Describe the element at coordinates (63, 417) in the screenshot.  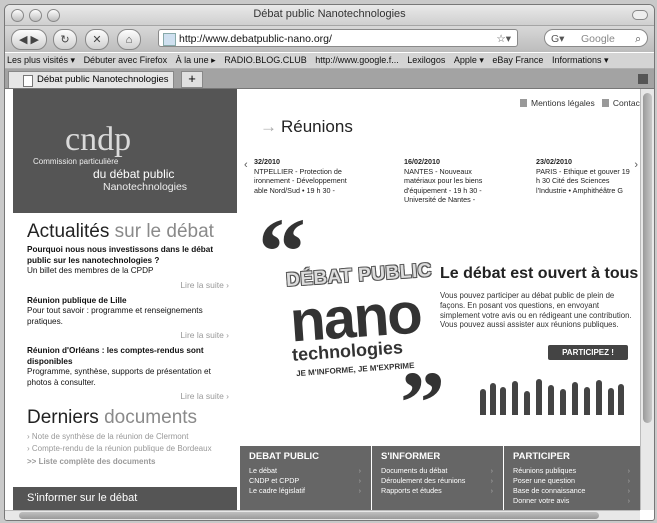
I see `heading-dark: Derniers` at that location.